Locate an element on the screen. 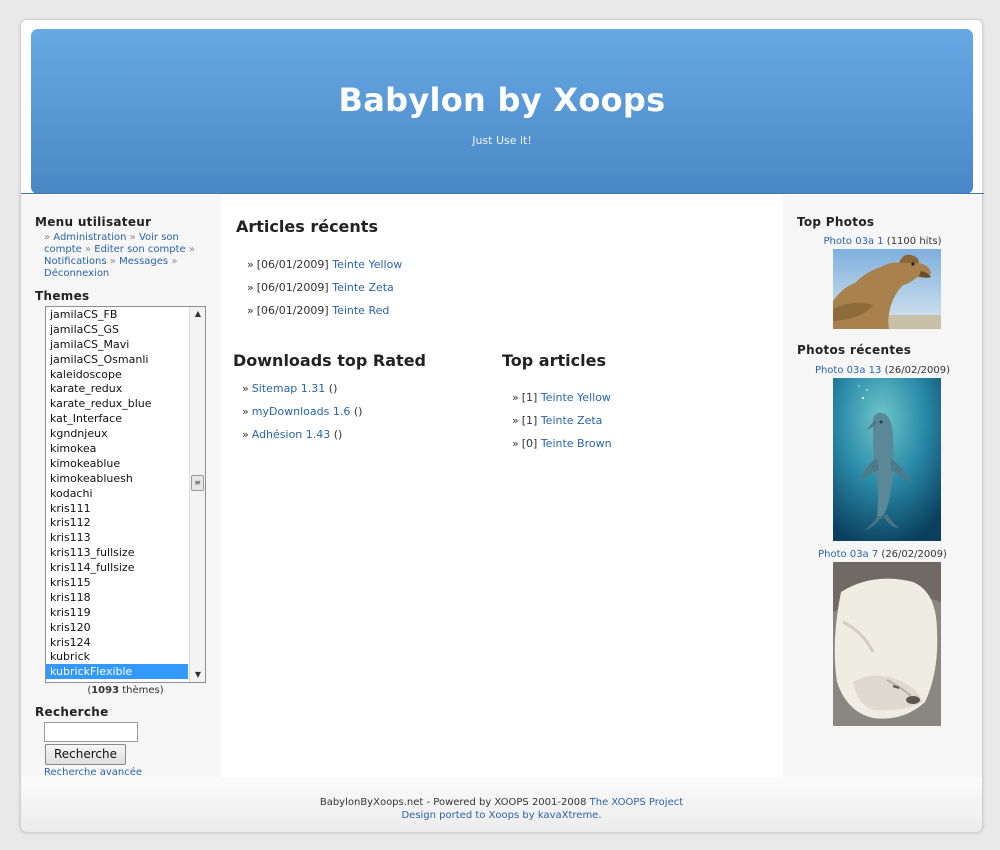  menu-link-logout: Déconnexion is located at coordinates (76, 273).